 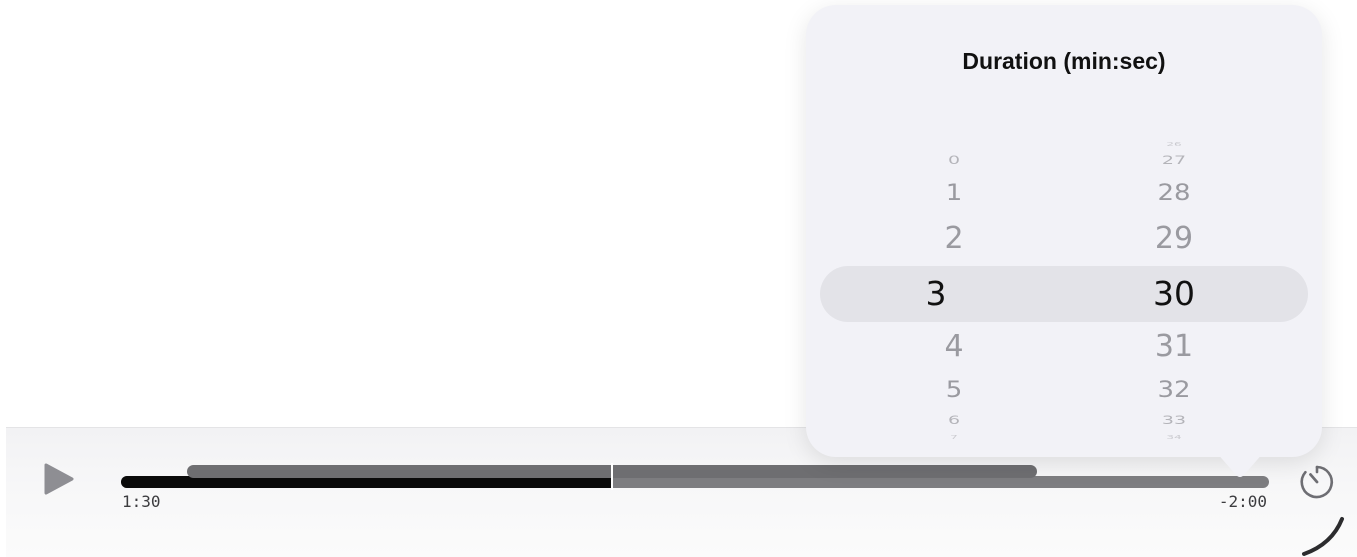 I want to click on minutes-option: 6, so click(x=954, y=420).